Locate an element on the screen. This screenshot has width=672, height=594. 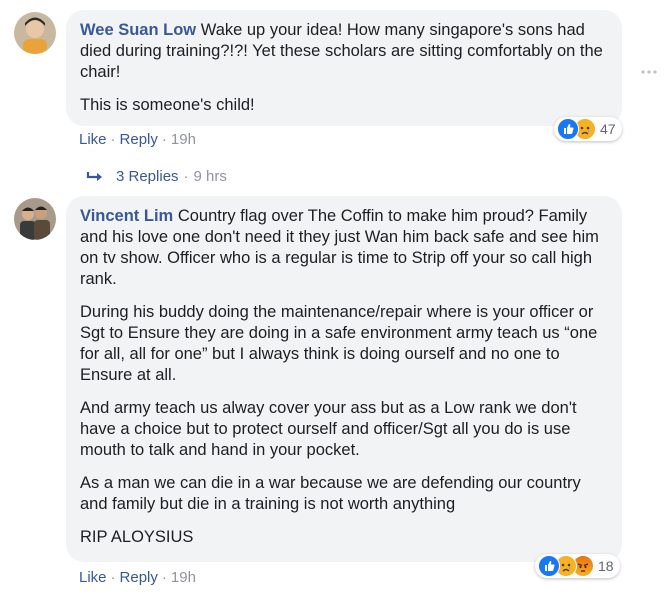
author-name: Vincent Lim is located at coordinates (126, 216).